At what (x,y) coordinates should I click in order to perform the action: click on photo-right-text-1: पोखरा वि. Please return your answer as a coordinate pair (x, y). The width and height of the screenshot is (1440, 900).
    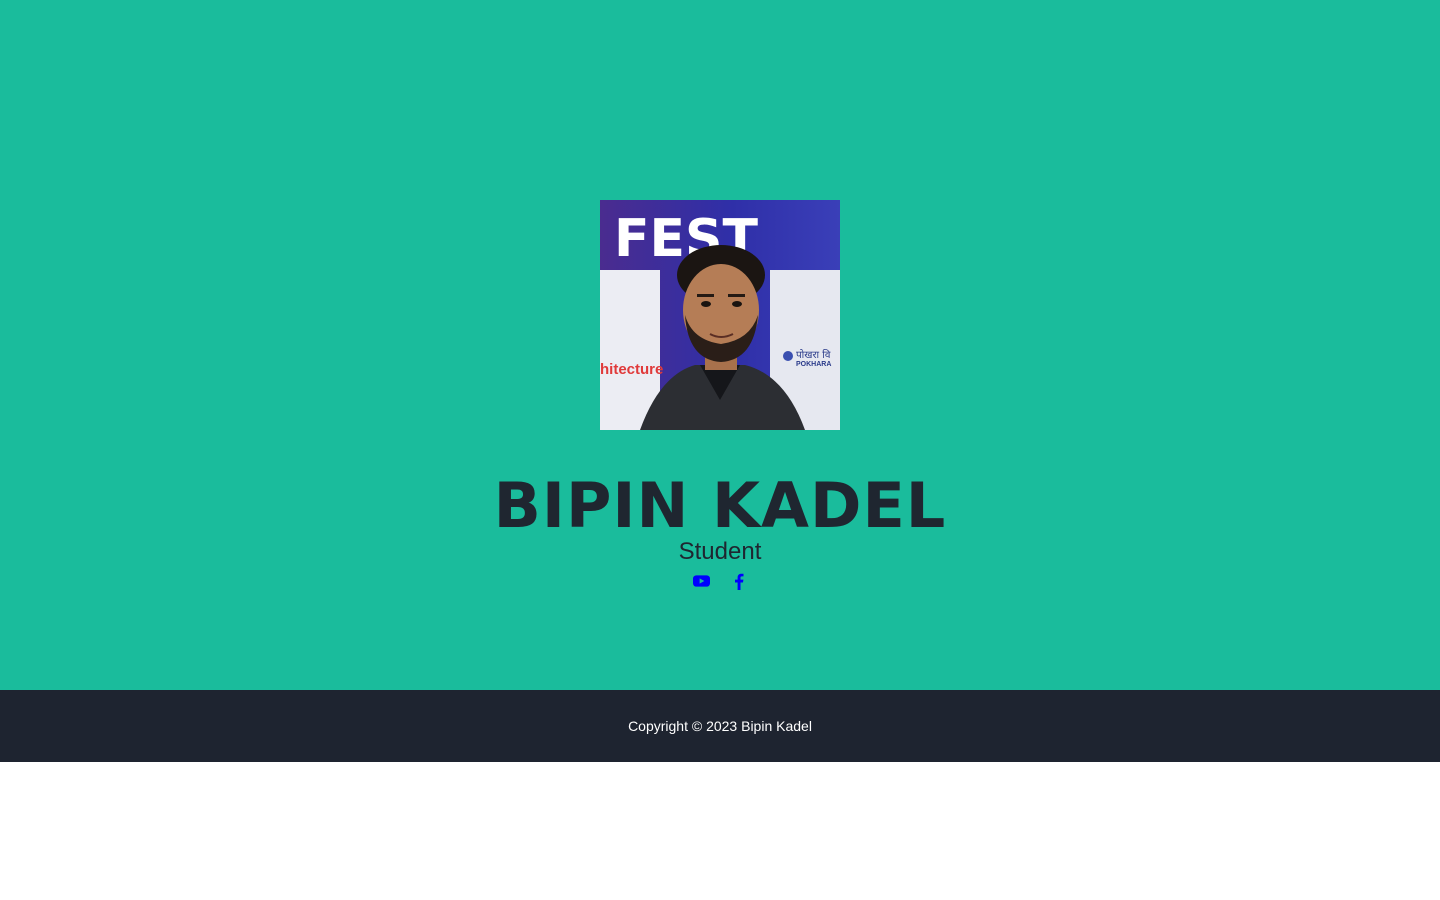
    Looking at the image, I should click on (813, 355).